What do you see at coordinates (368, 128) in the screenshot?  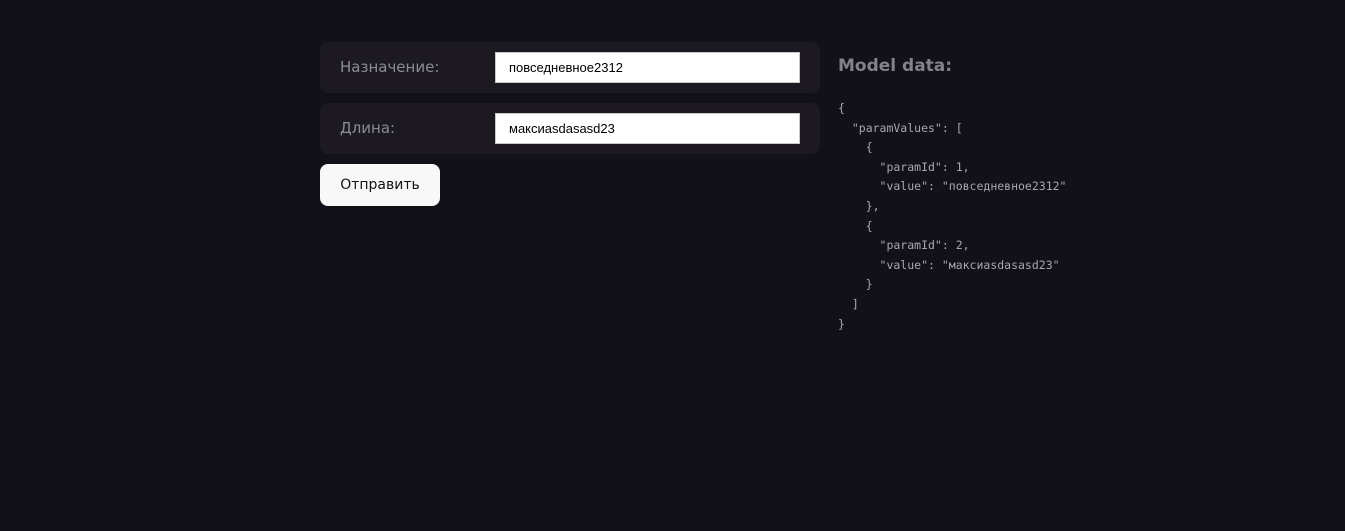 I see `length-label: Длина:` at bounding box center [368, 128].